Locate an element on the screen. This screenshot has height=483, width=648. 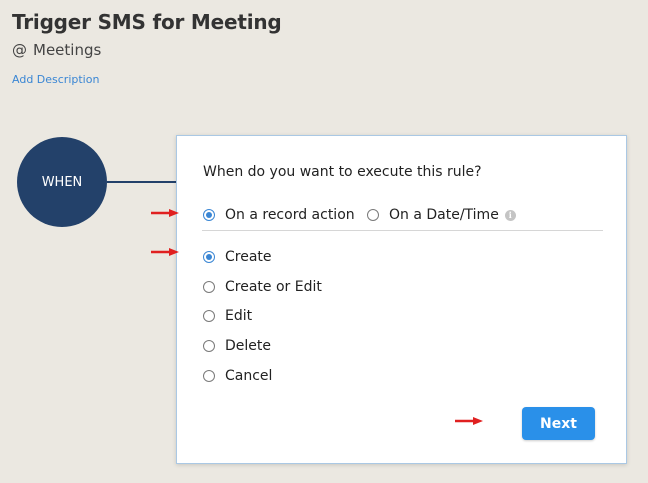
section-divider is located at coordinates (402, 230).